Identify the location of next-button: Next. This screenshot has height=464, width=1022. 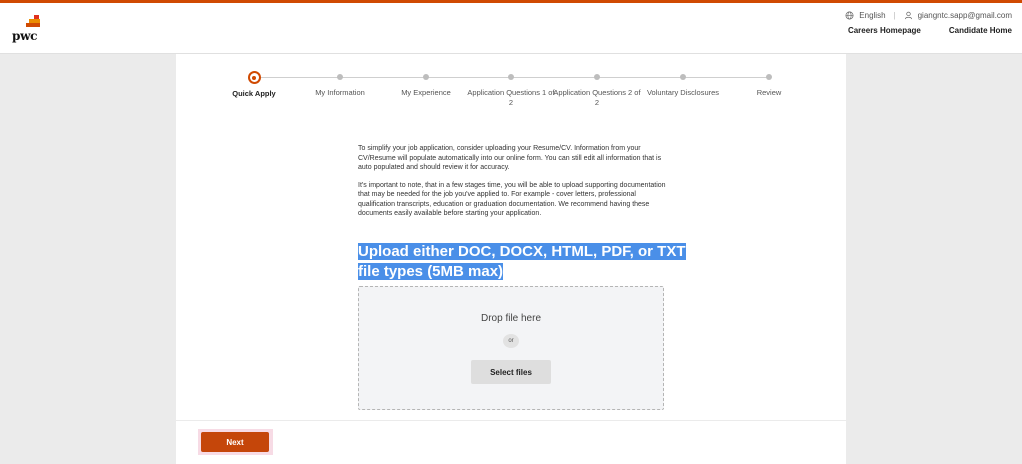
(235, 442).